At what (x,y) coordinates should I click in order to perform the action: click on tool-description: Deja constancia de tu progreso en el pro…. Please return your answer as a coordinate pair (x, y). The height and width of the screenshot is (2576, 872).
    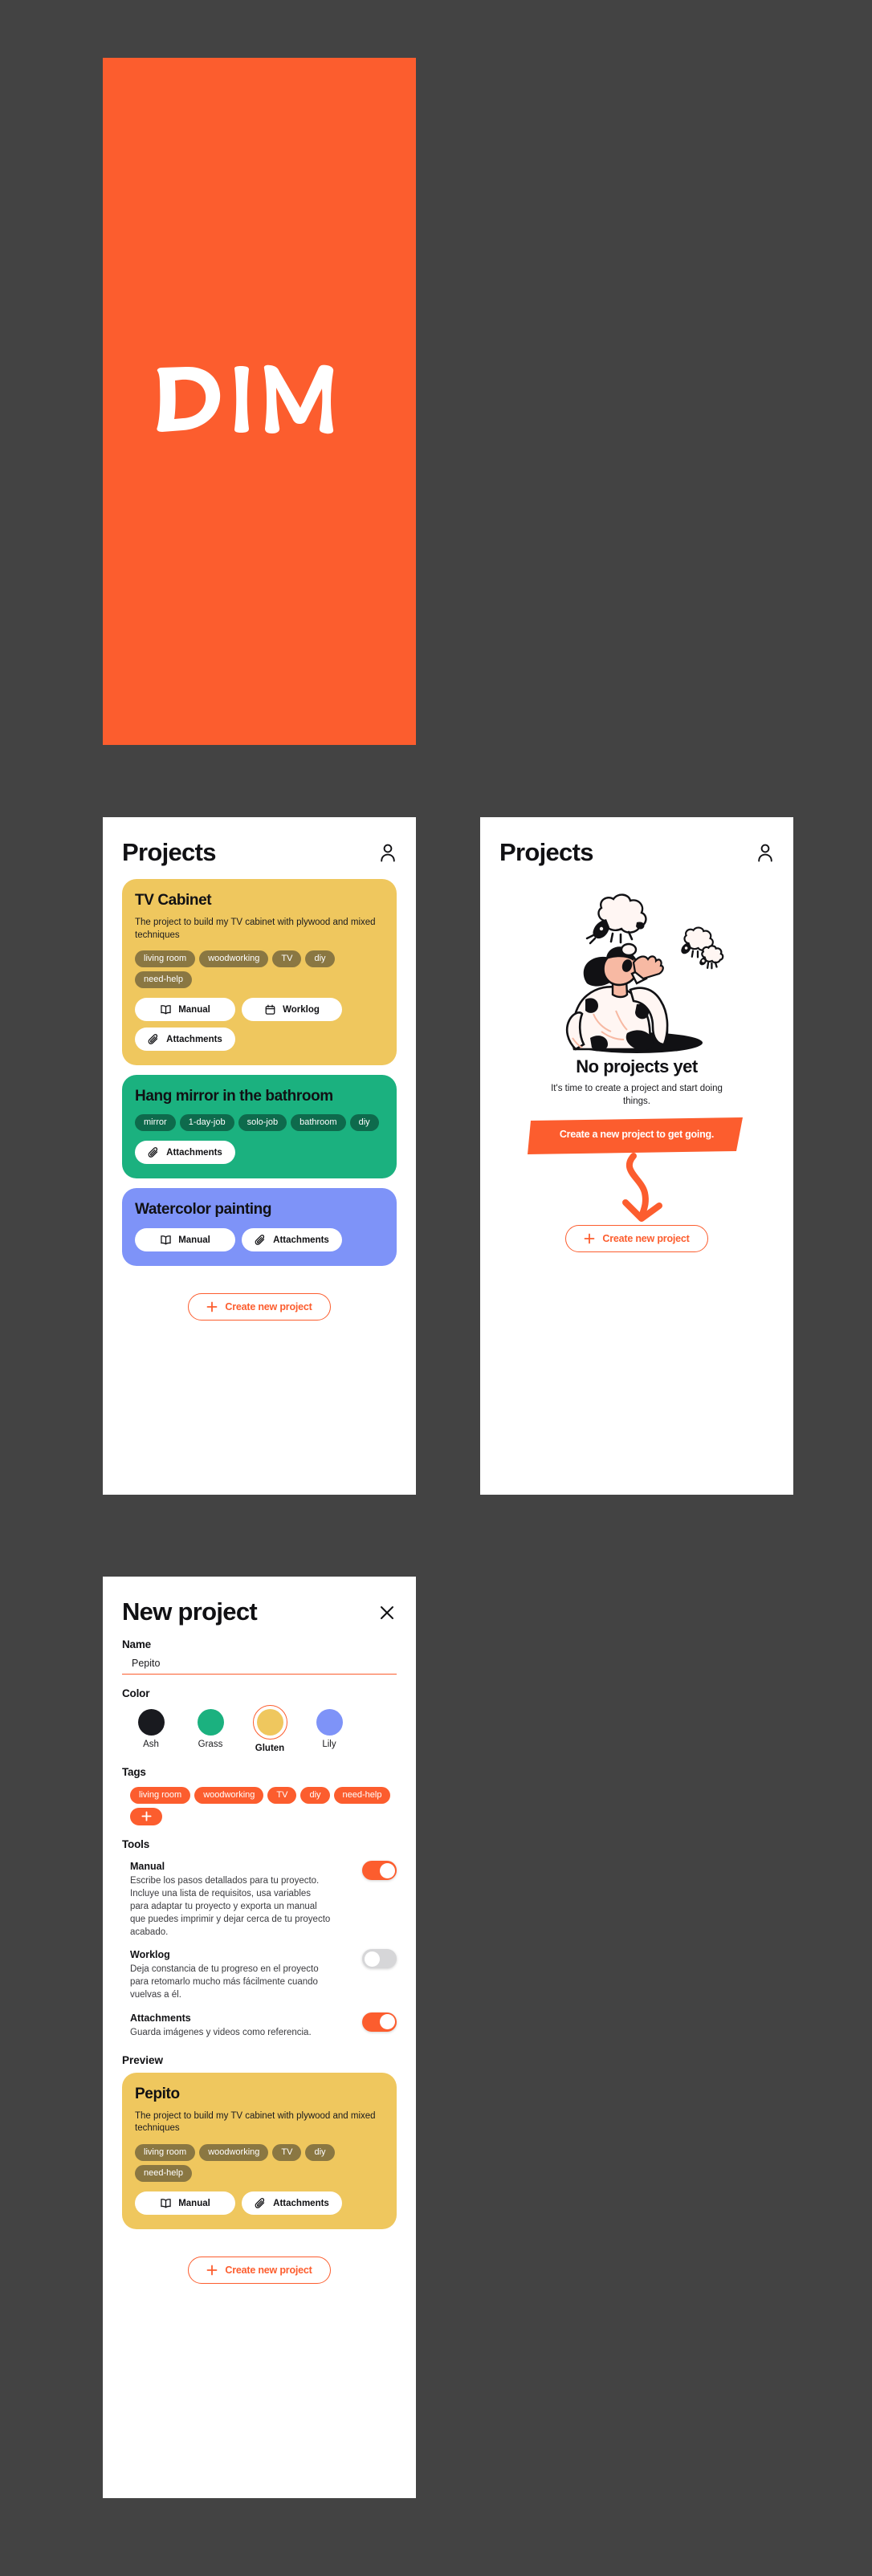
    Looking at the image, I should click on (224, 1982).